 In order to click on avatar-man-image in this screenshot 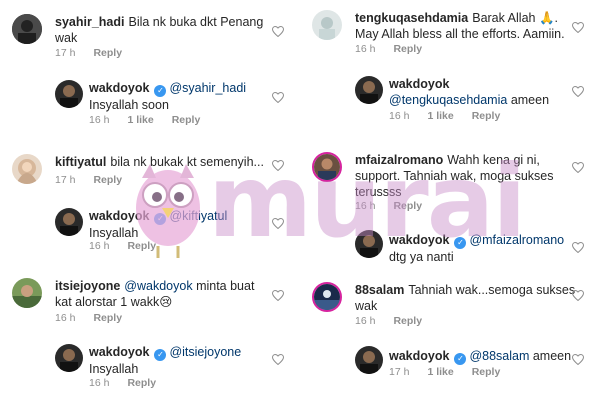, I will do `click(327, 167)`.